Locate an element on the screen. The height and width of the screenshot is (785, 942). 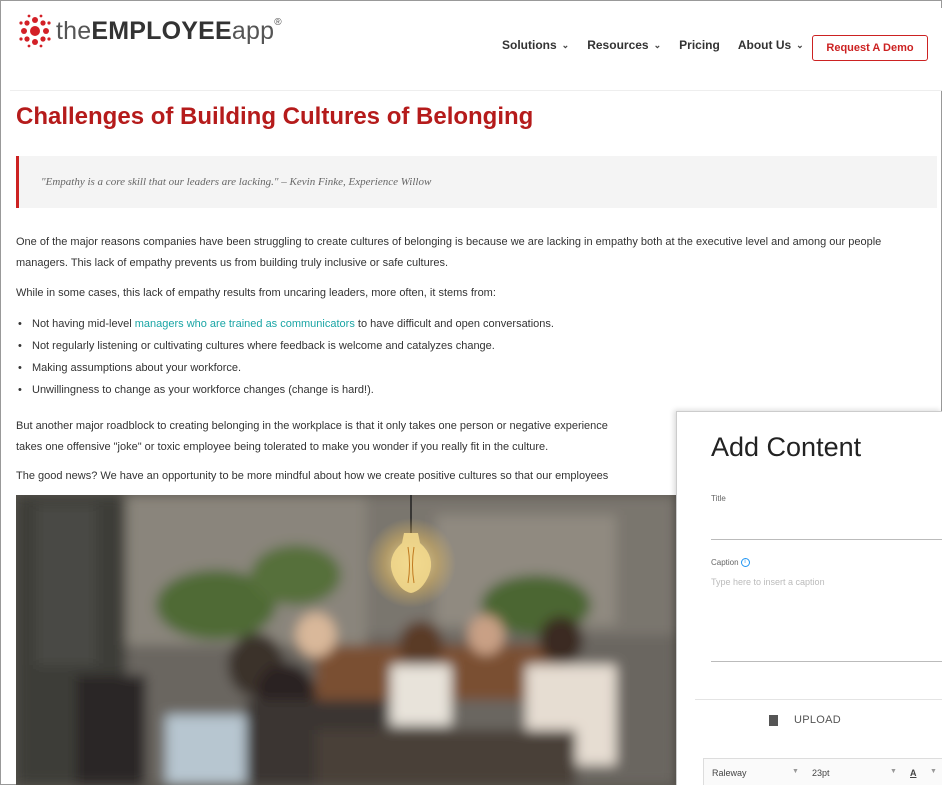
format-toolbar: Raleway ▼ 23pt ▼ A ▼ is located at coordinates (822, 771).